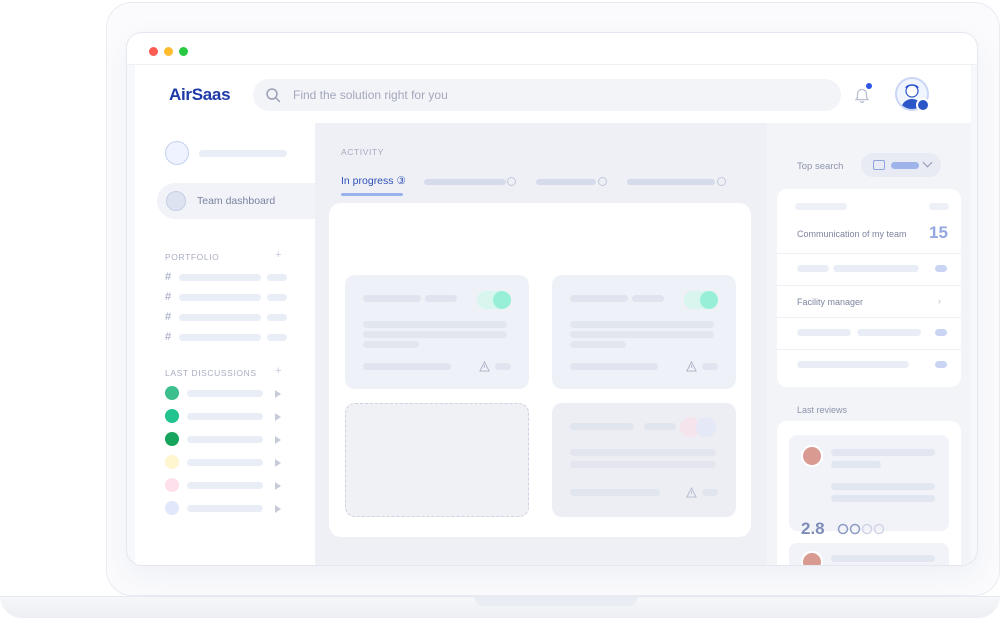 This screenshot has width=1000, height=623. I want to click on browser-chrome, so click(552, 49).